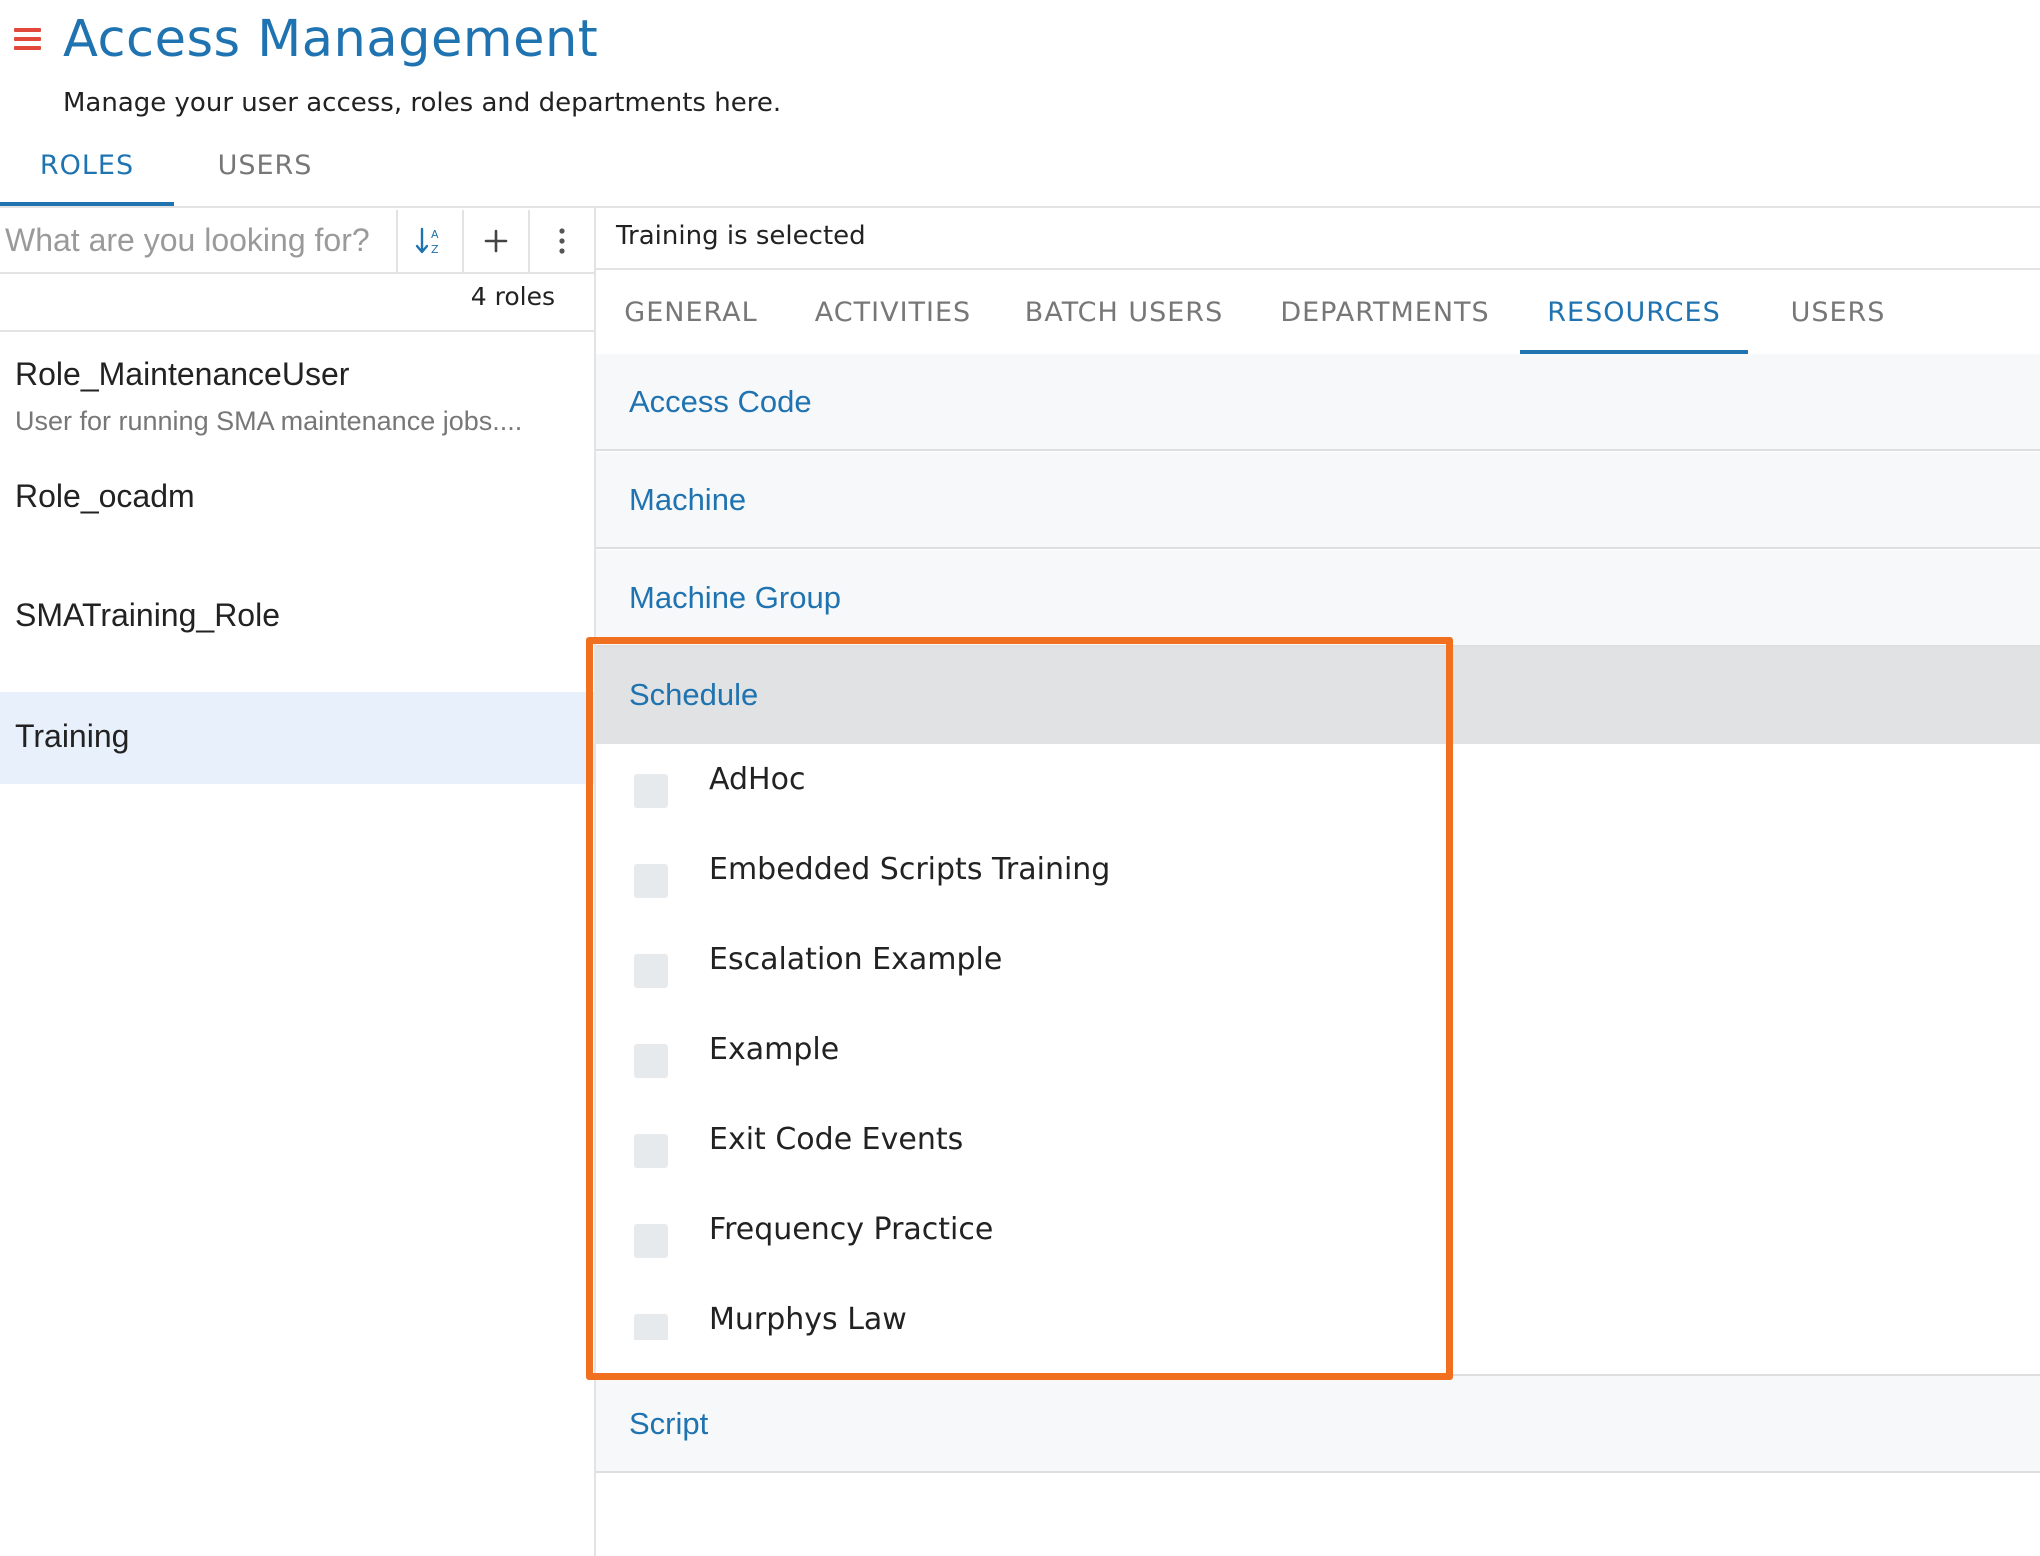  I want to click on schedule-item-label: Murphys Law, so click(808, 1319).